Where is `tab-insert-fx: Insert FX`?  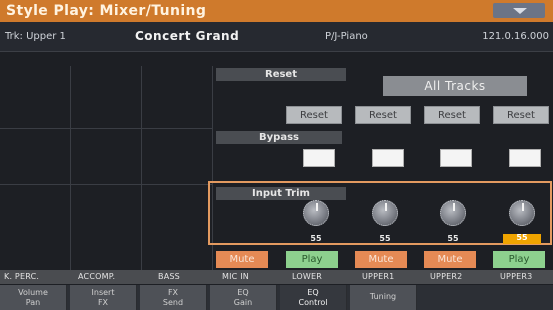 tab-insert-fx: Insert FX is located at coordinates (103, 297).